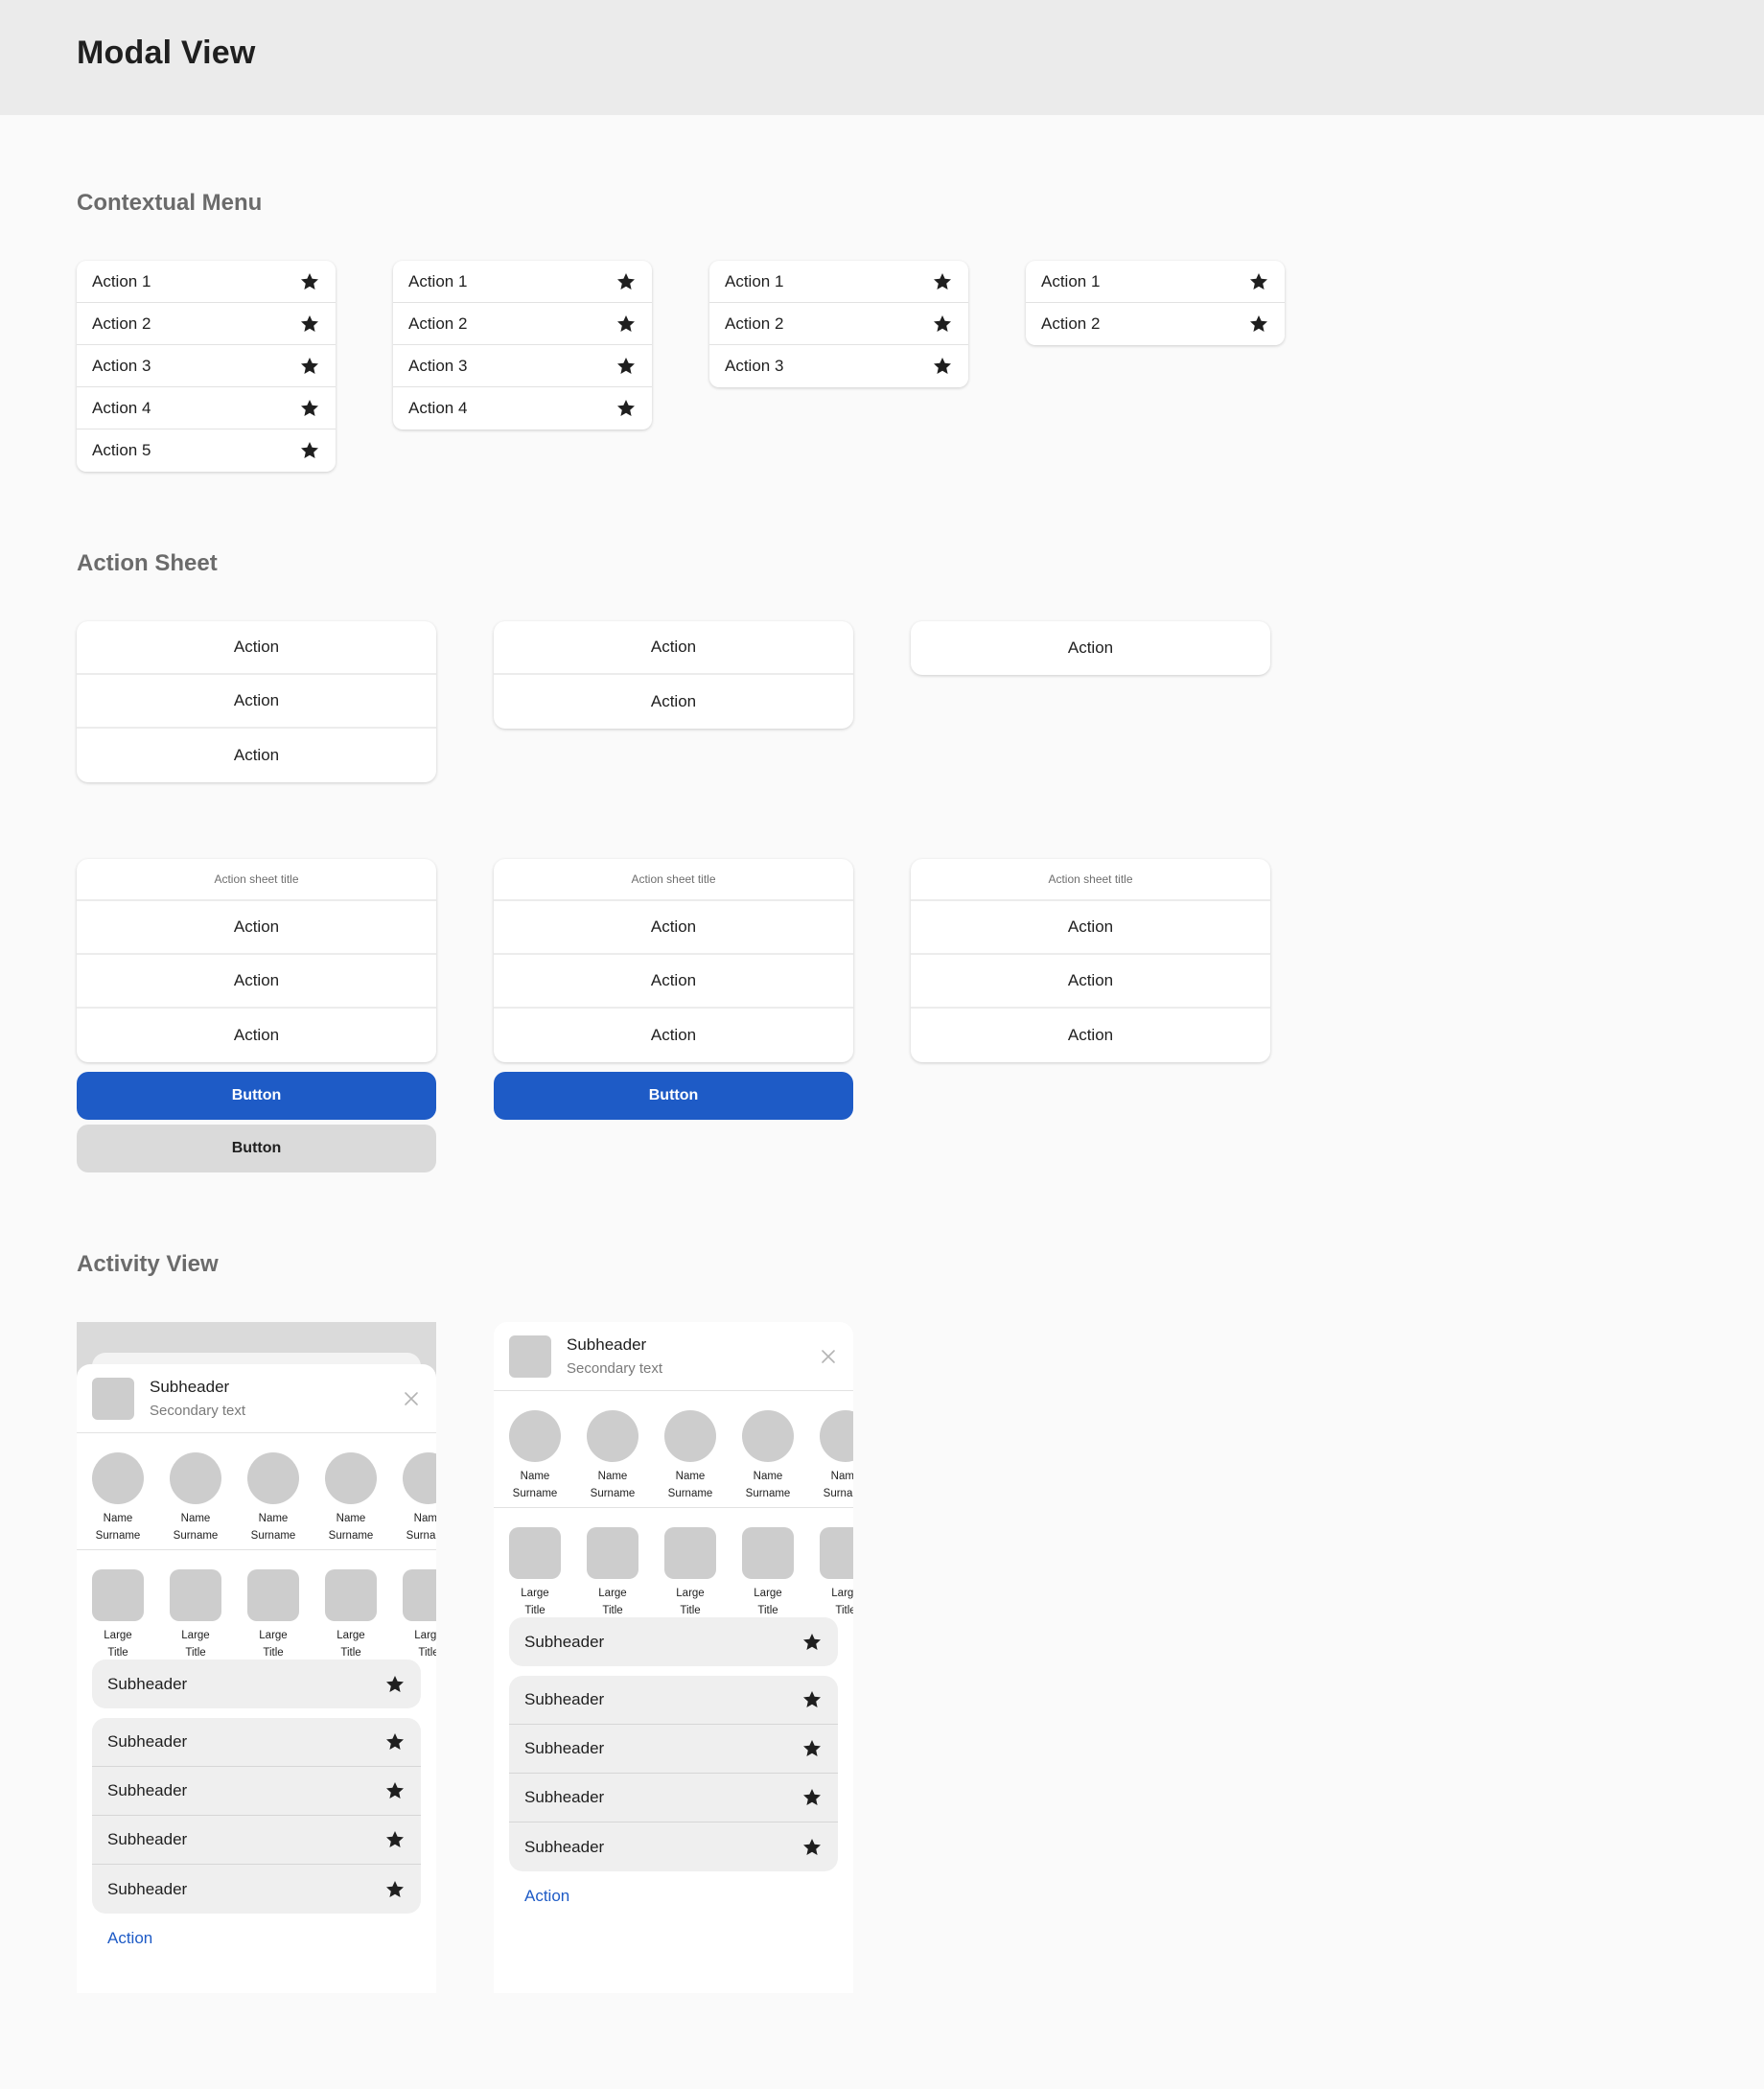  Describe the element at coordinates (198, 1411) in the screenshot. I see `activity-secondary-text: Secondary text` at that location.